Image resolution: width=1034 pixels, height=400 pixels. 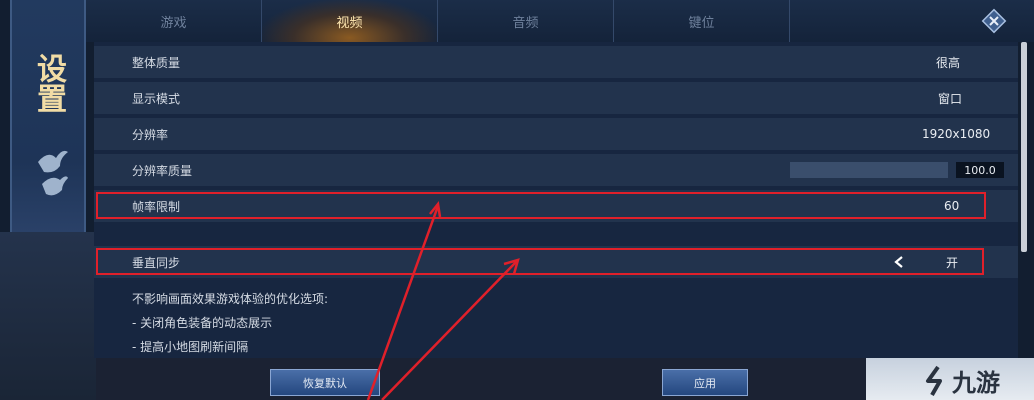 What do you see at coordinates (556, 234) in the screenshot?
I see `setting-row-spacer` at bounding box center [556, 234].